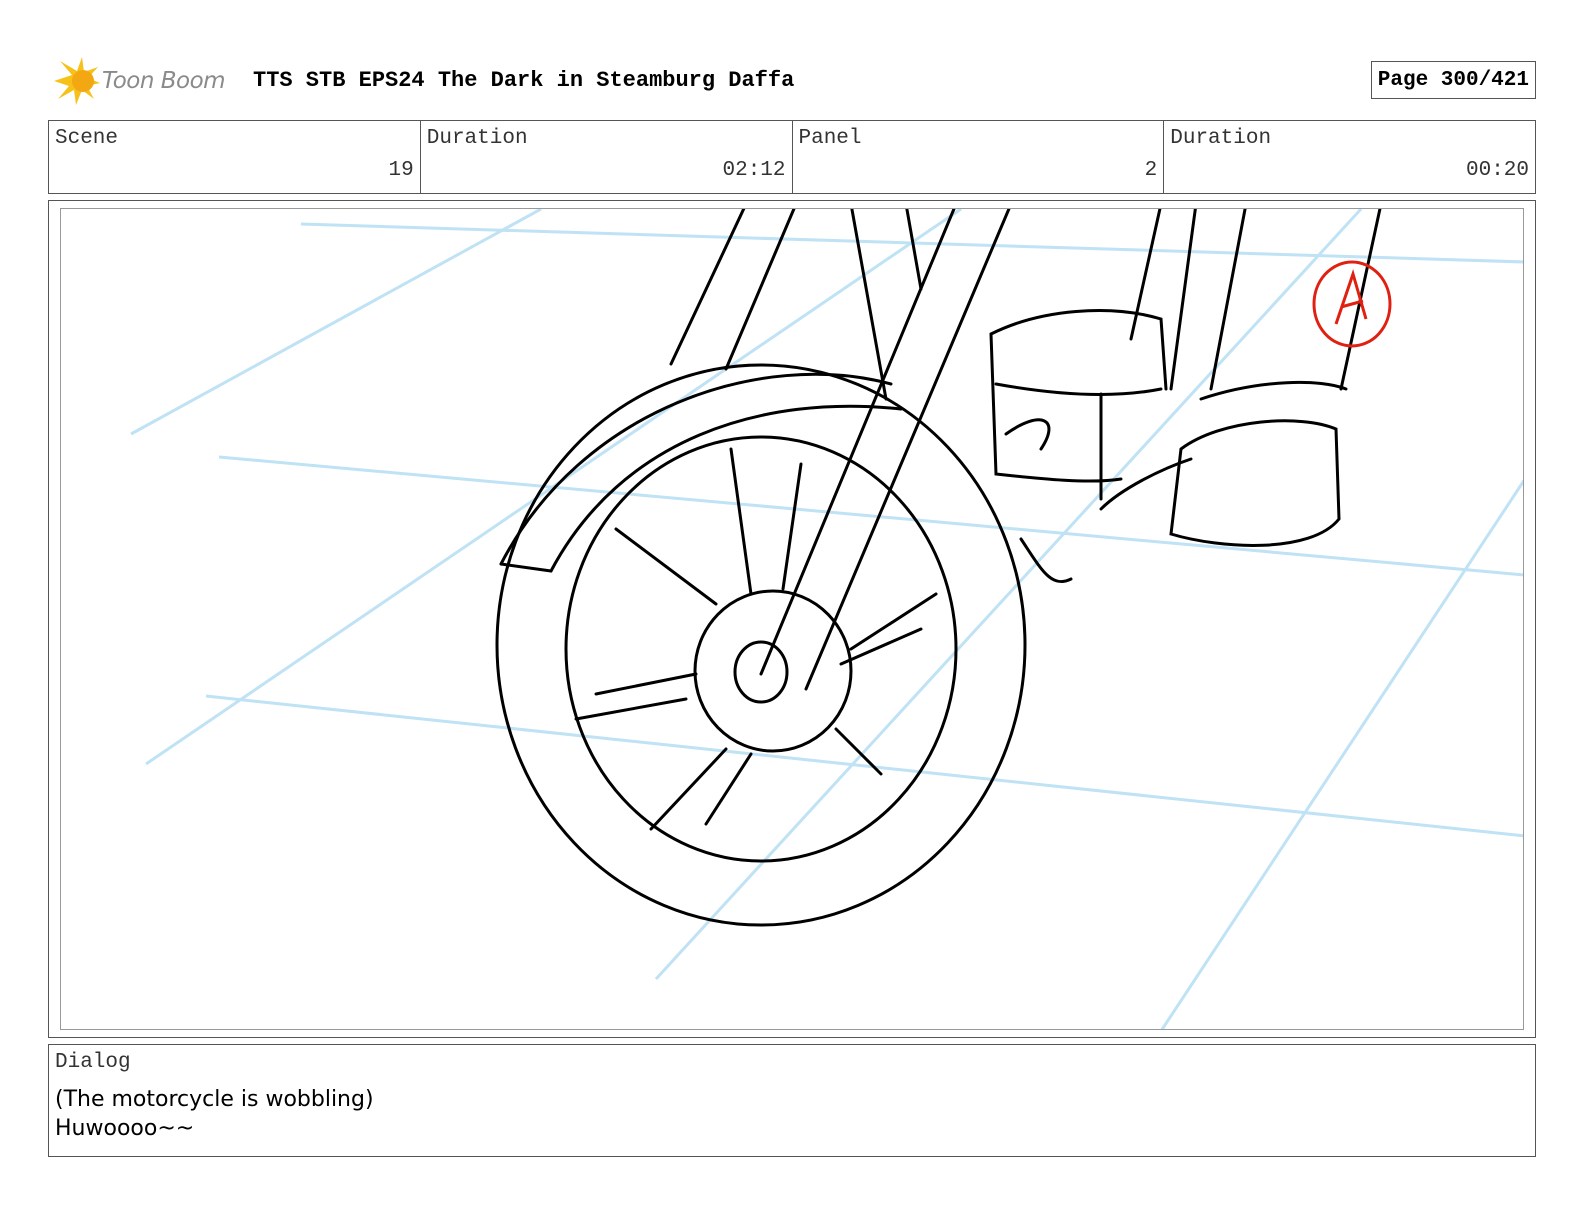  I want to click on engine-block, so click(1185, 396).